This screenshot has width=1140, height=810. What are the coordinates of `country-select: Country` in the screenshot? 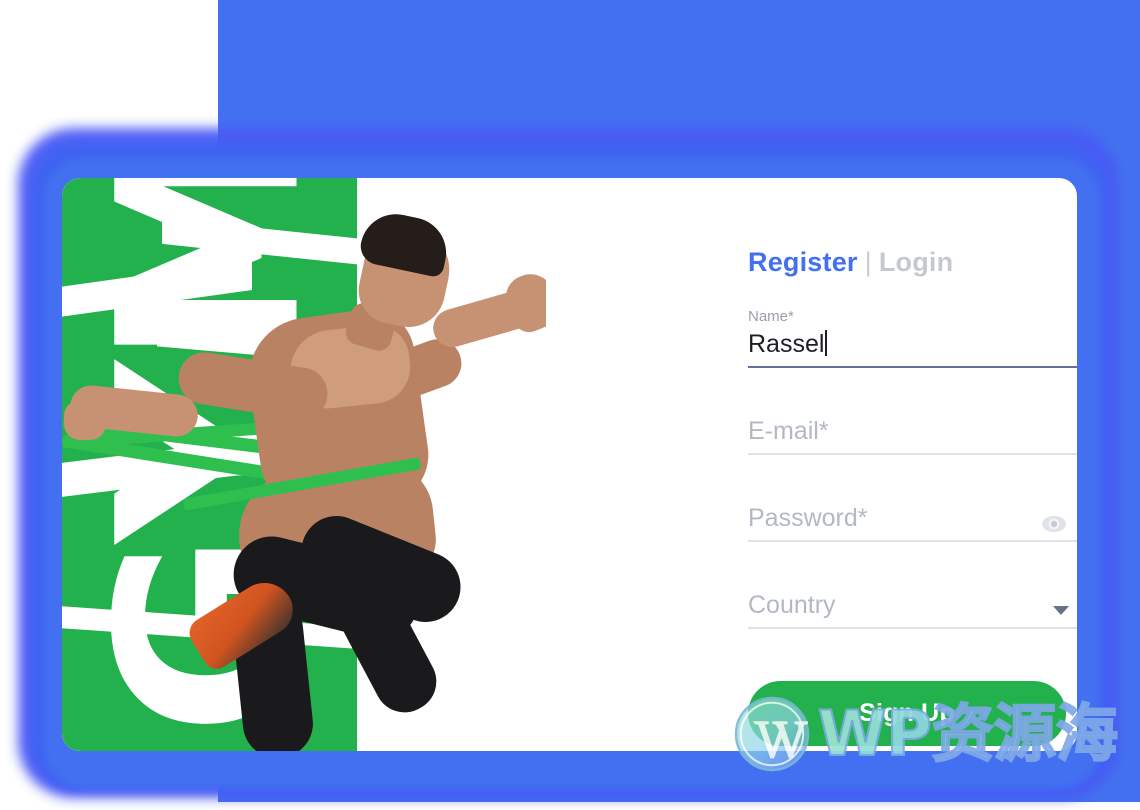 It's located at (912, 597).